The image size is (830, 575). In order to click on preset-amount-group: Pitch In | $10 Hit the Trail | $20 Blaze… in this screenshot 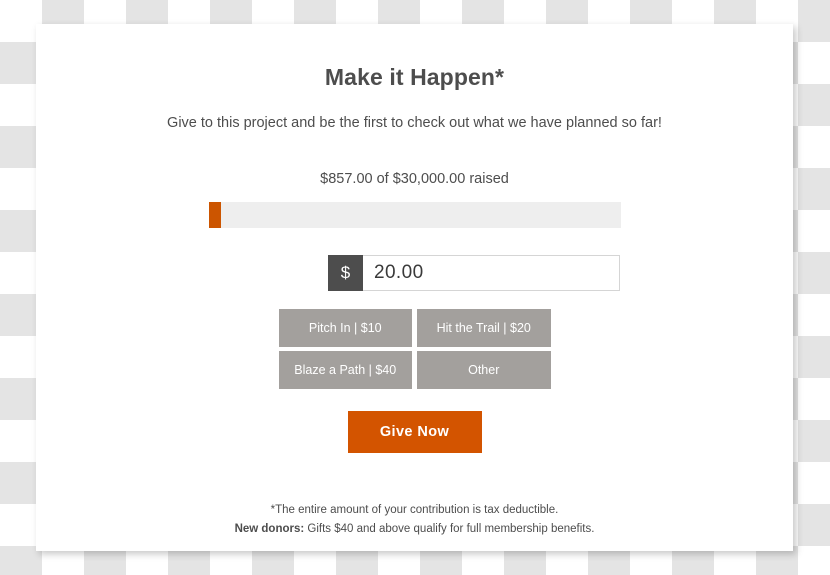, I will do `click(414, 349)`.